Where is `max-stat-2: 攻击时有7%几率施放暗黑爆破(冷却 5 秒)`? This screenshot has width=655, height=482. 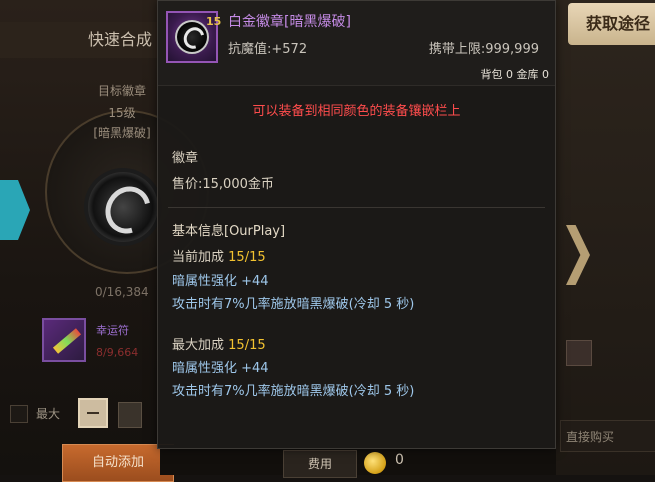
max-stat-2: 攻击时有7%几率施放暗黑爆破(冷却 5 秒) is located at coordinates (293, 391).